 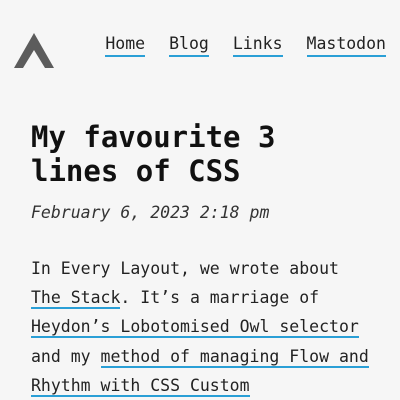 What do you see at coordinates (125, 45) in the screenshot?
I see `nav-link-home: Home` at bounding box center [125, 45].